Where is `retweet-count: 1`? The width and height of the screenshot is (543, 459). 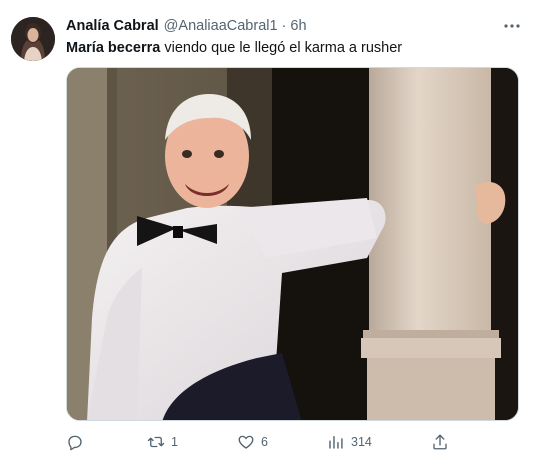 retweet-count: 1 is located at coordinates (174, 442).